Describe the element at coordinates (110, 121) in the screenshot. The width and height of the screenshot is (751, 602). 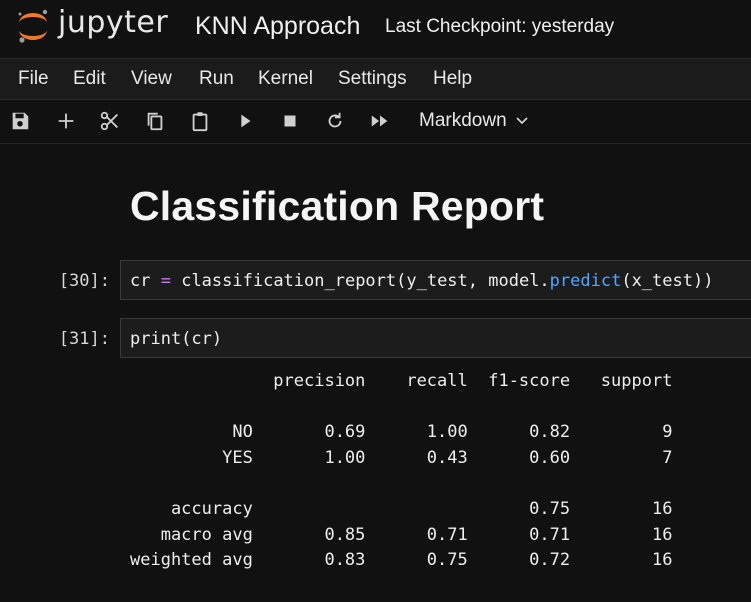
I see `cut-icon` at that location.